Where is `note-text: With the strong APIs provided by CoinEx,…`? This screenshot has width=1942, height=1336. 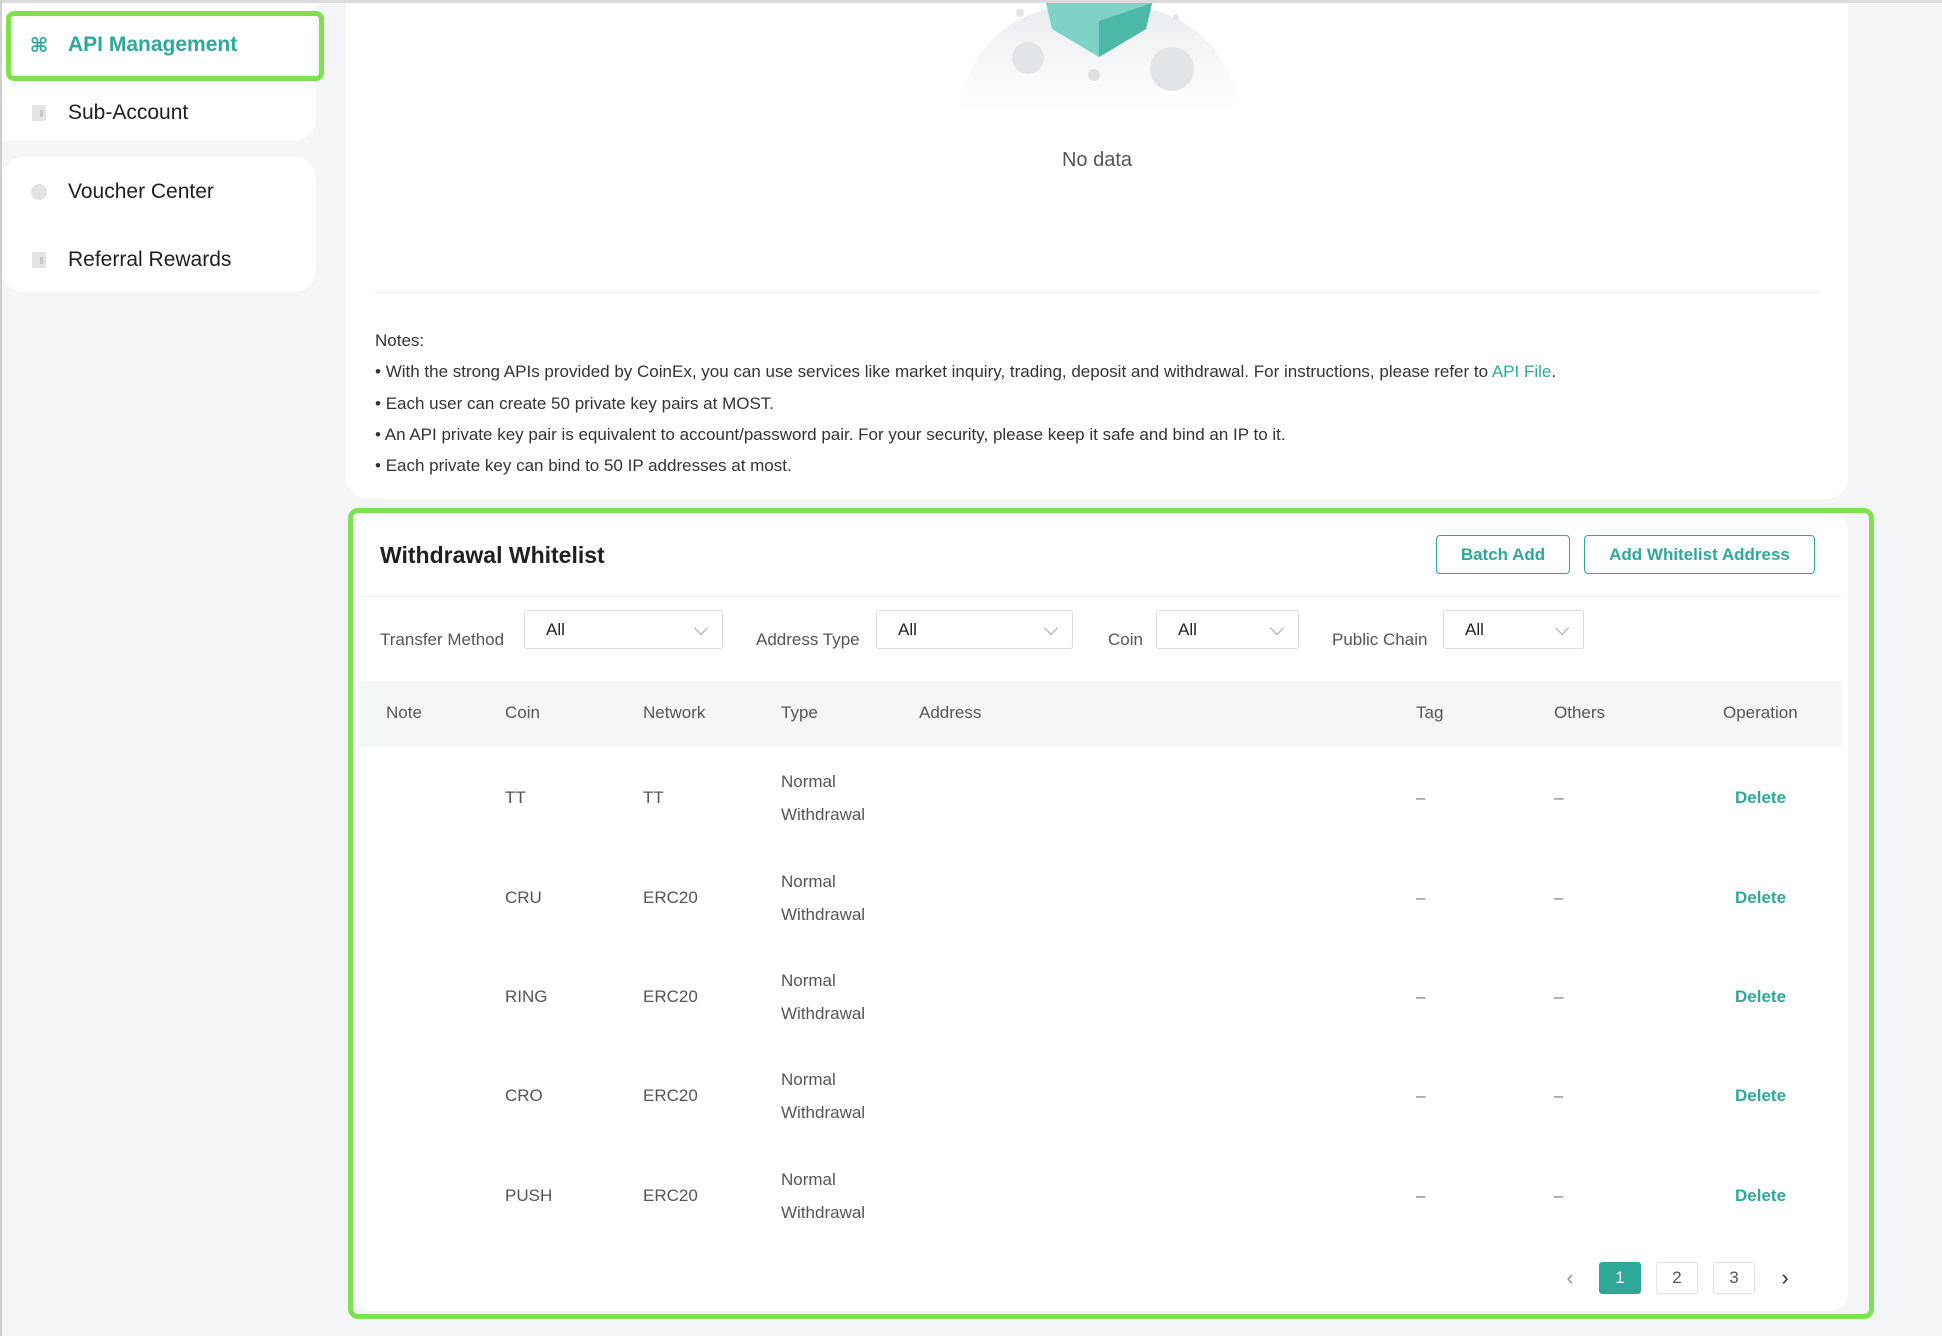
note-text: With the strong APIs provided by CoinEx,… is located at coordinates (938, 372).